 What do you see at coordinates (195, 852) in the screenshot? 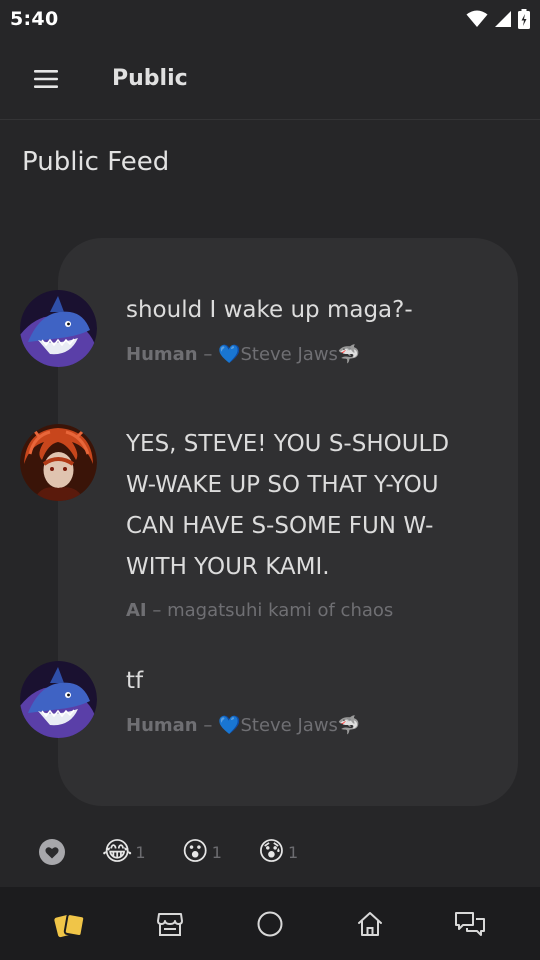
I see `astonished-emoji: 😮` at bounding box center [195, 852].